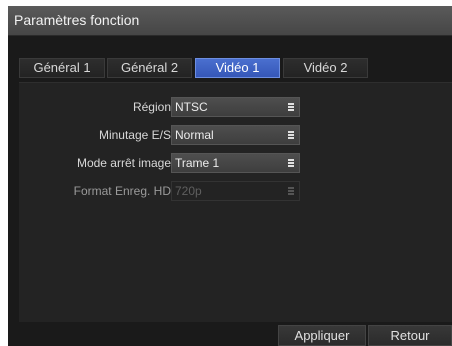 This screenshot has width=452, height=346. I want to click on back-button-label: Retour, so click(410, 335).